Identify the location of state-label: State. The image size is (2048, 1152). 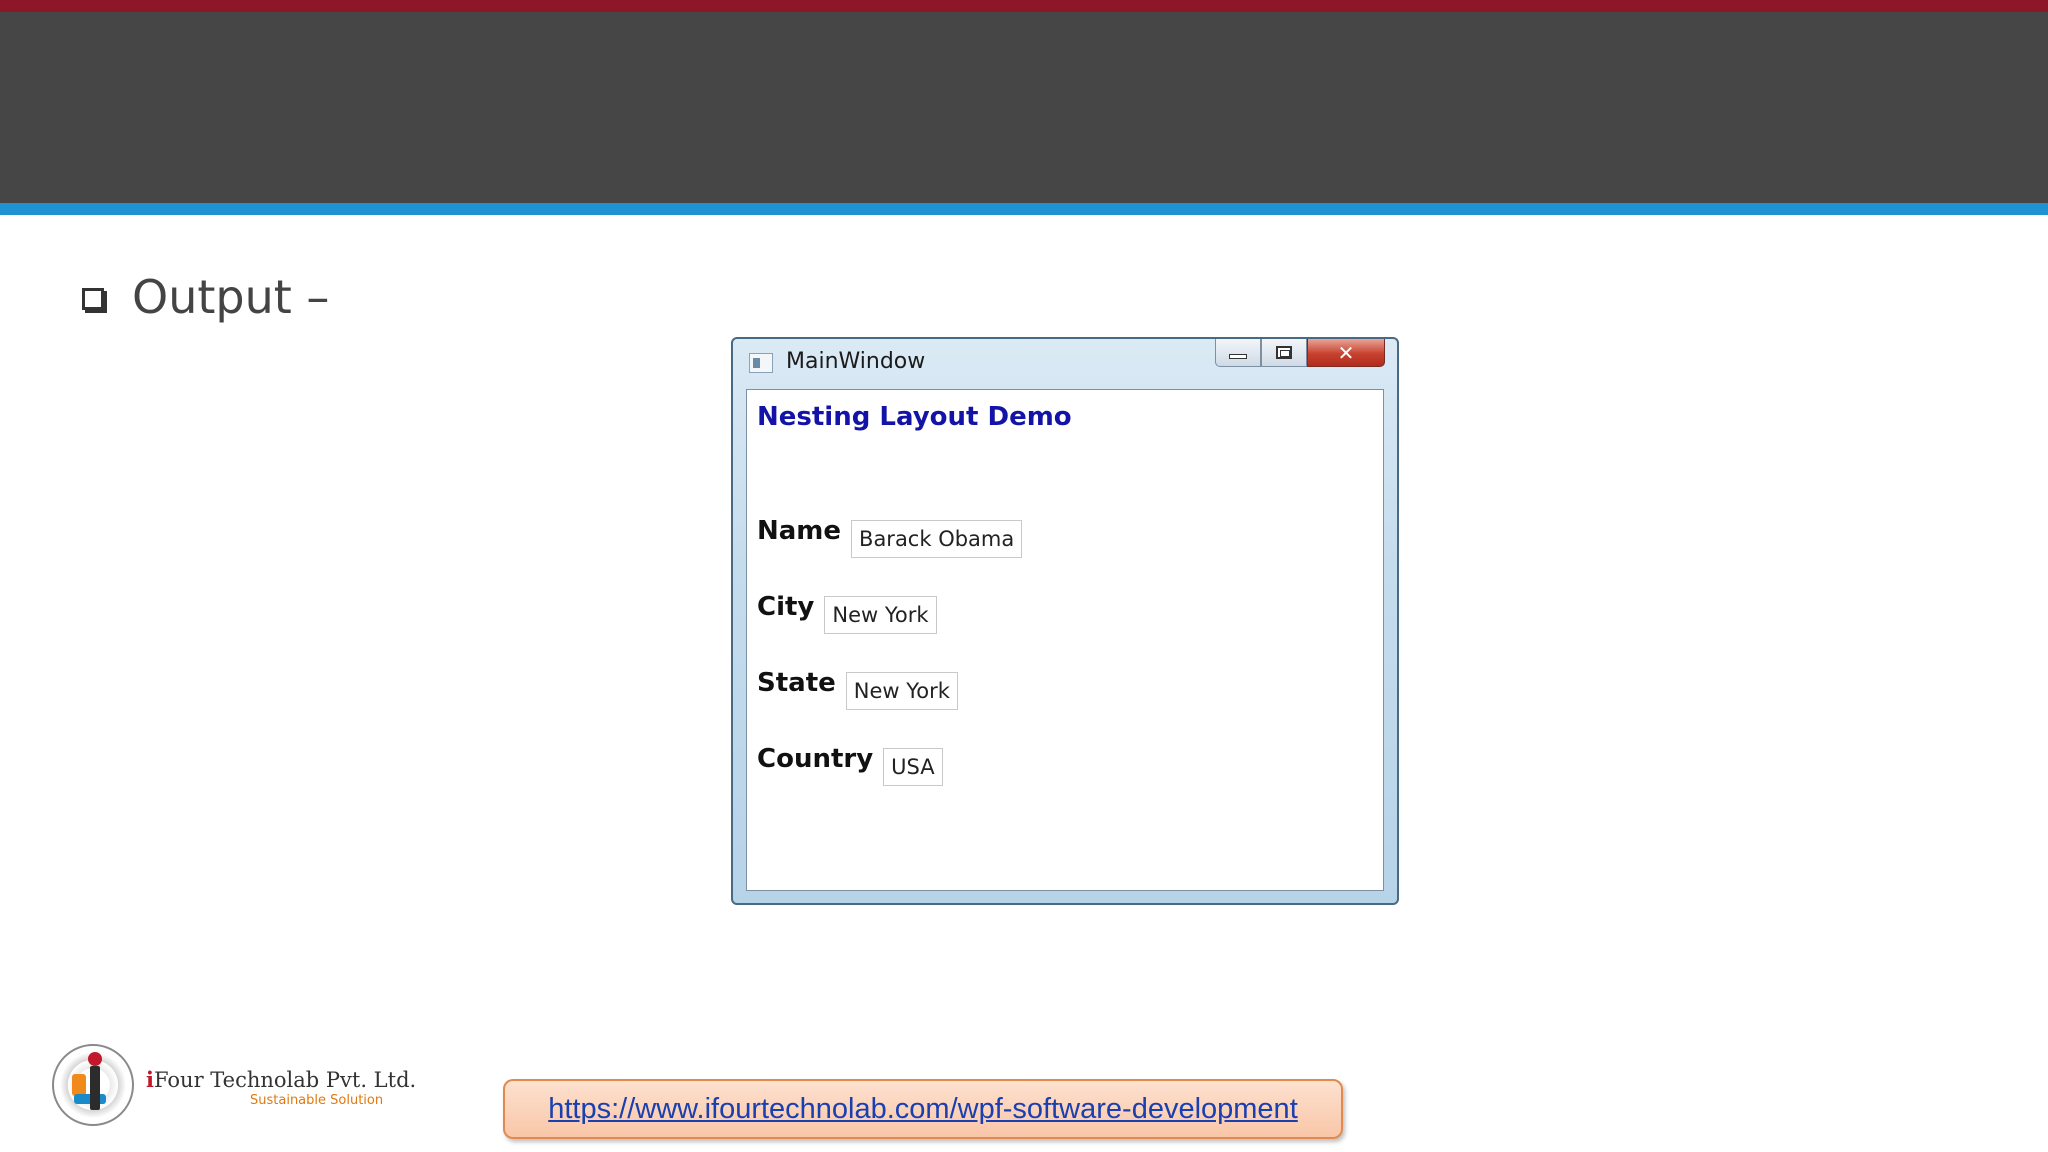
(796, 683).